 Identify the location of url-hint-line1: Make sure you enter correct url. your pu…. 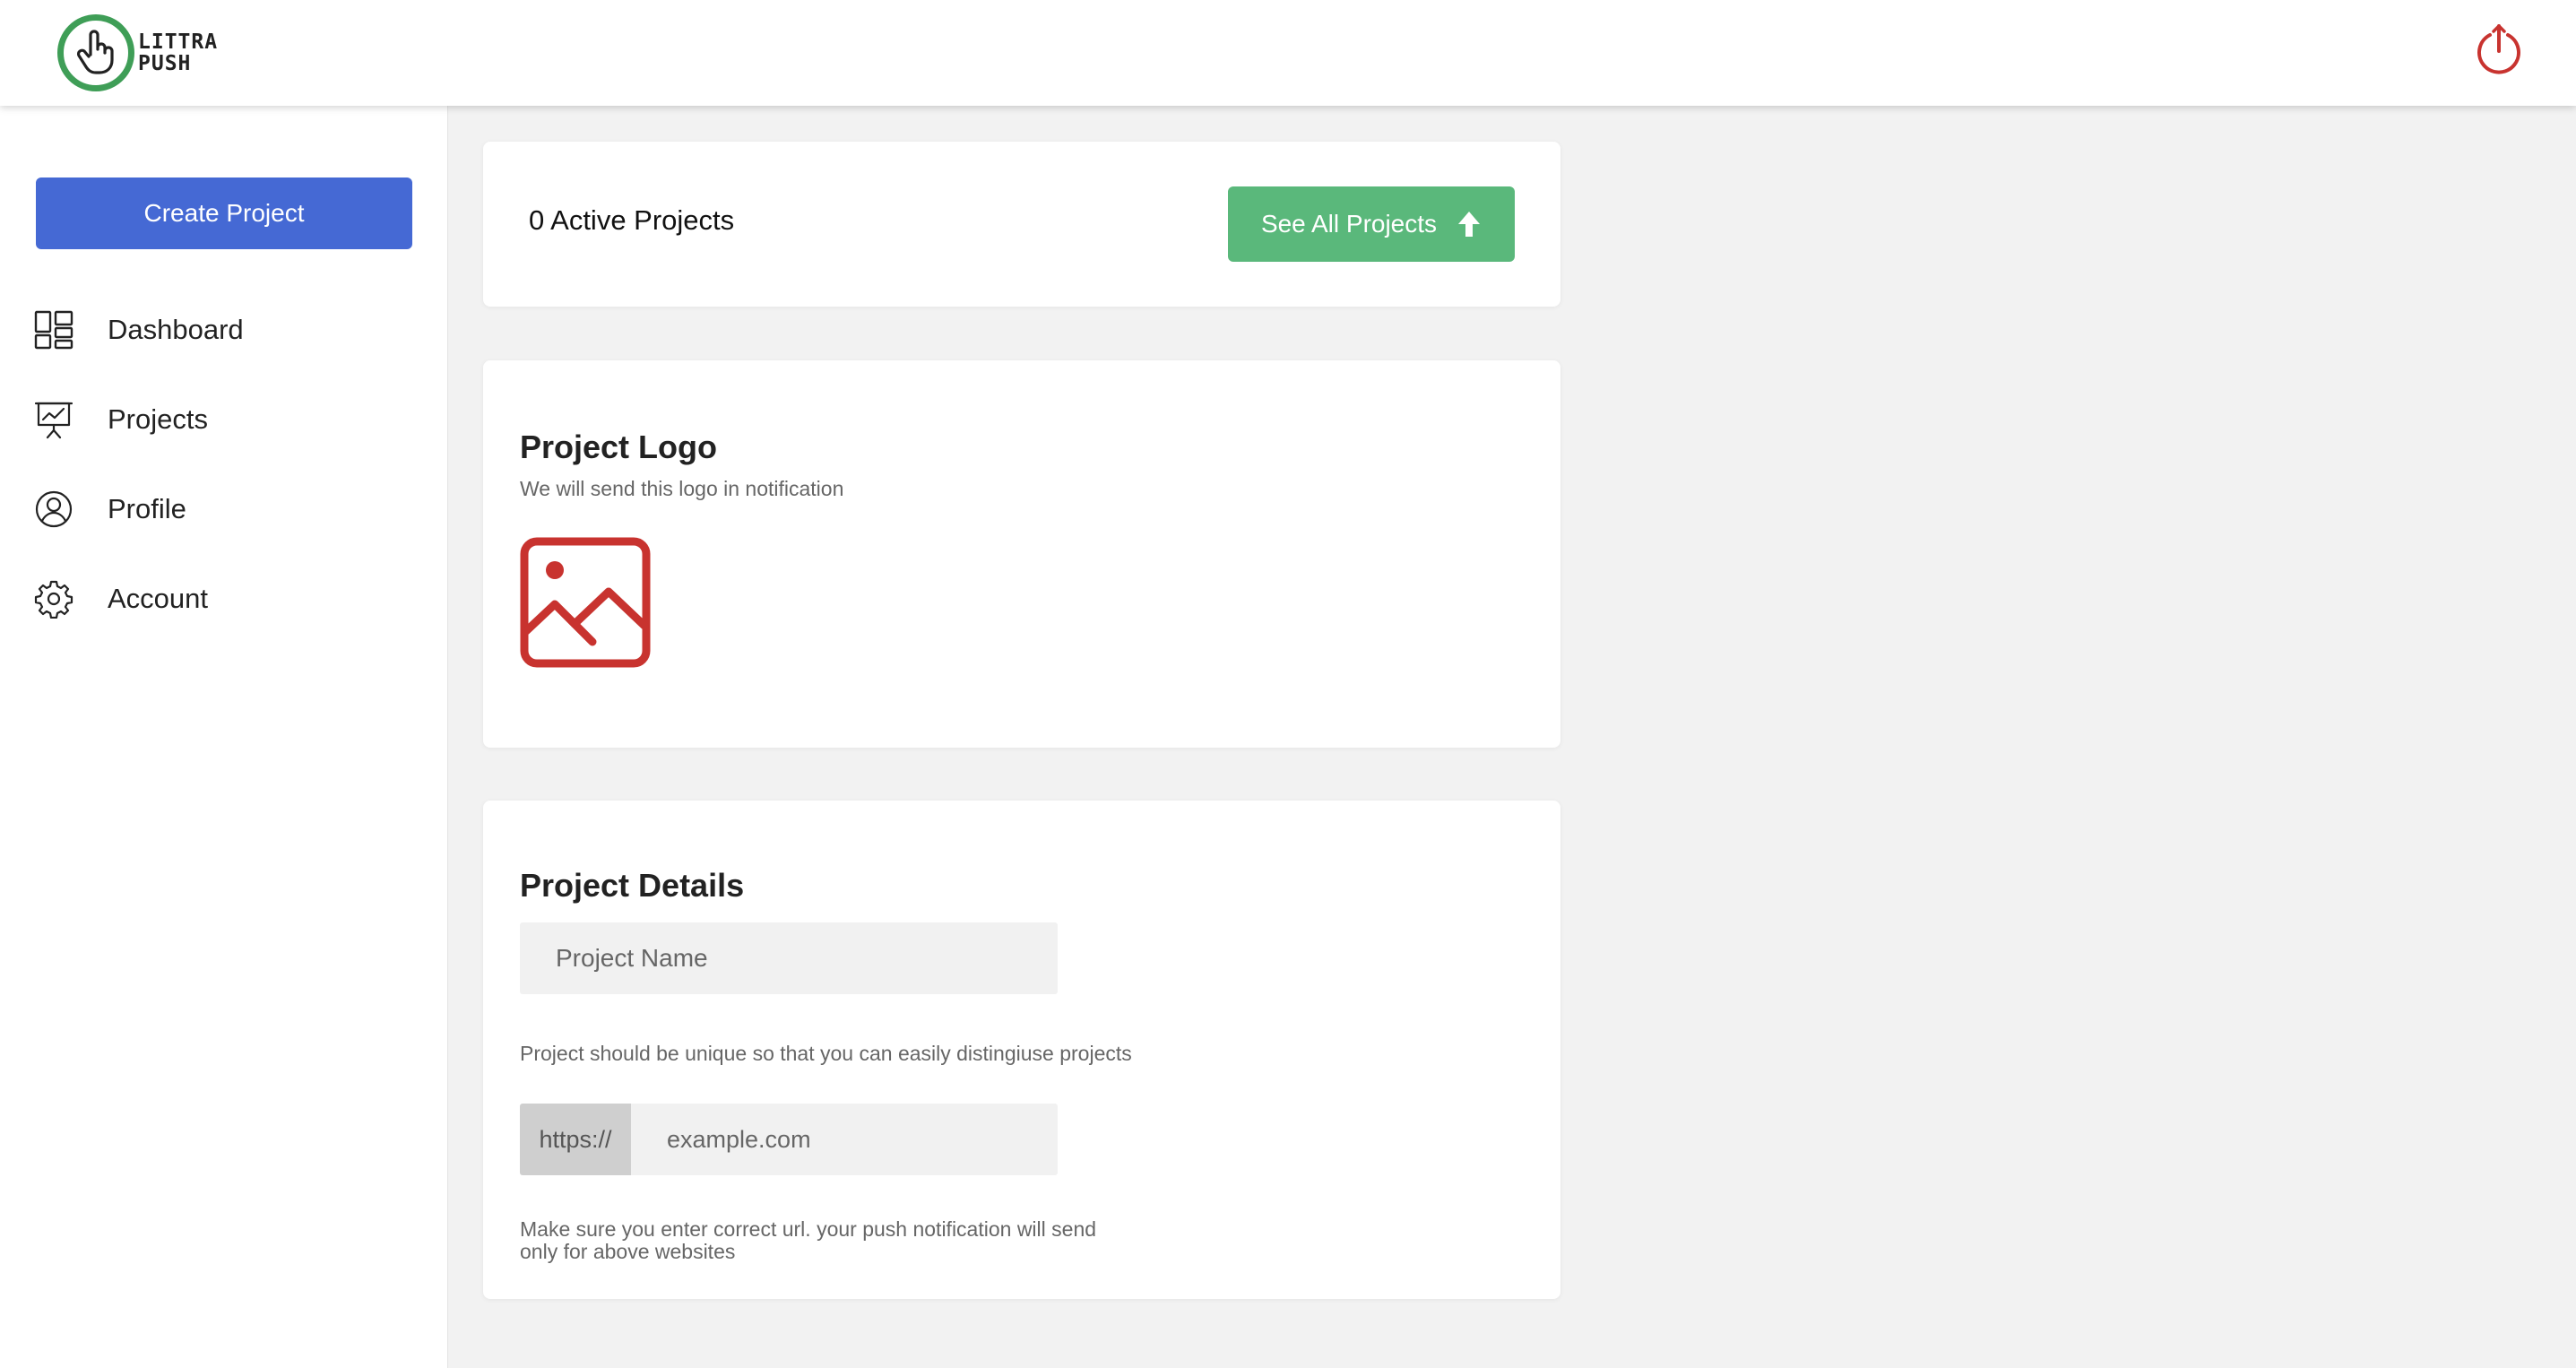
(808, 1229).